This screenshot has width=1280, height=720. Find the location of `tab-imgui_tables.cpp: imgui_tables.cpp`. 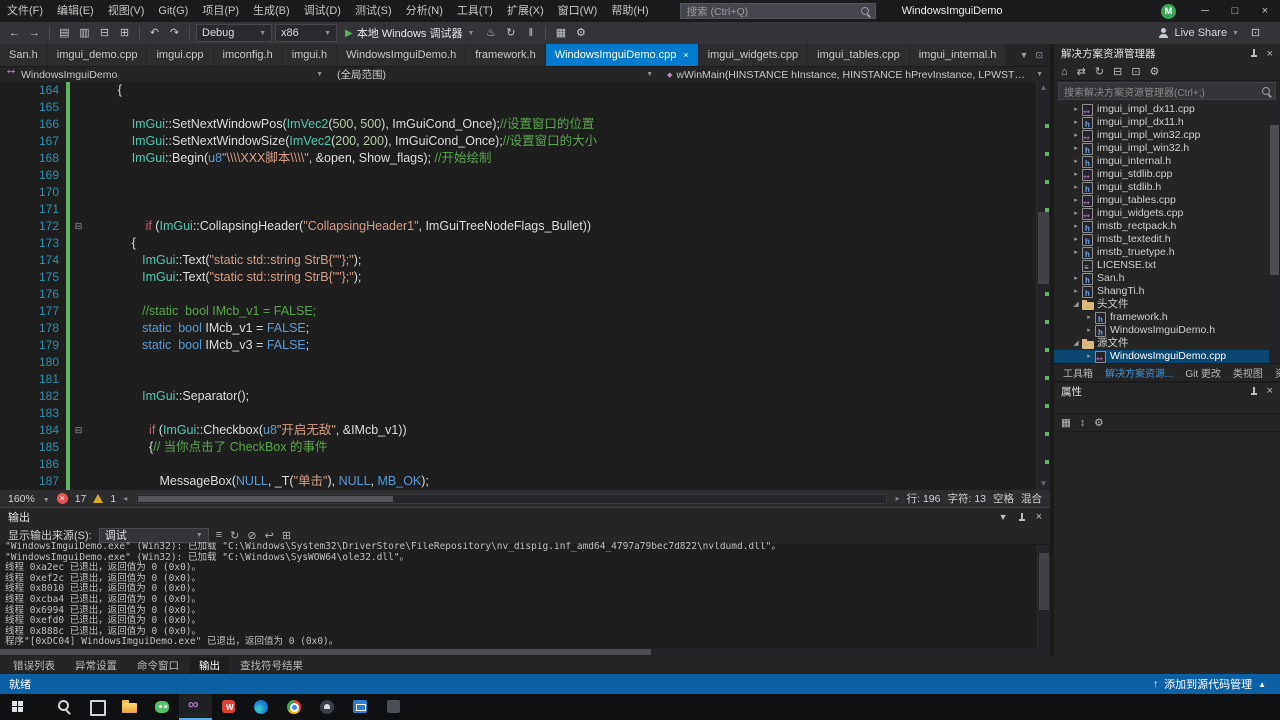

tab-imgui_tables.cpp: imgui_tables.cpp is located at coordinates (858, 55).